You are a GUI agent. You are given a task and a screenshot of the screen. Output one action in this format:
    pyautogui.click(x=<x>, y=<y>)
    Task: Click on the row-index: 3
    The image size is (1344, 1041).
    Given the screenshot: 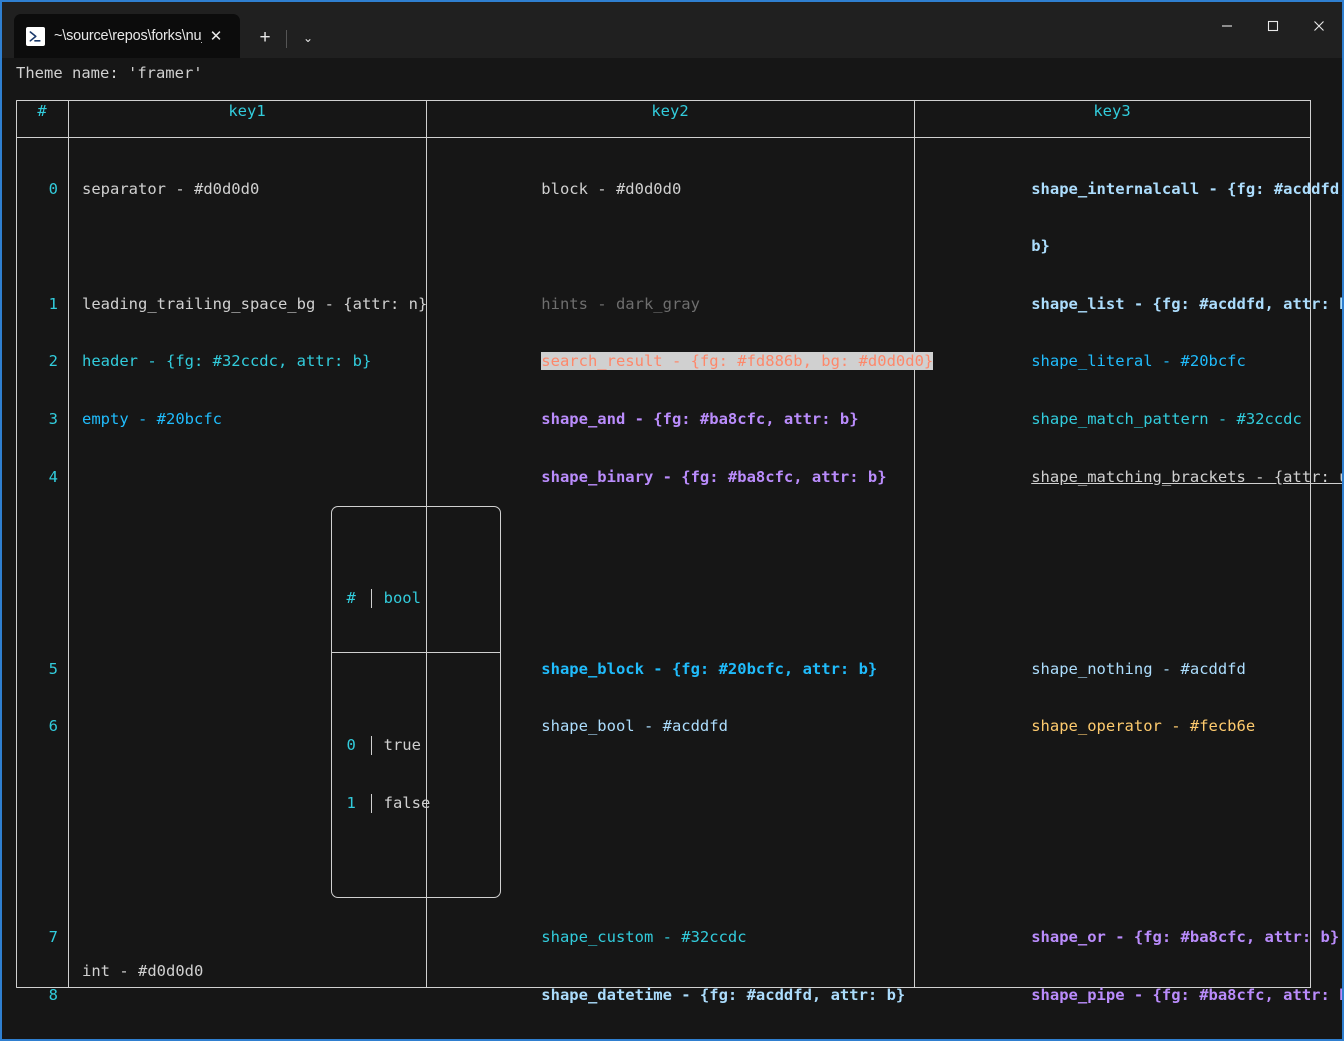 What is the action you would take?
    pyautogui.click(x=53, y=418)
    